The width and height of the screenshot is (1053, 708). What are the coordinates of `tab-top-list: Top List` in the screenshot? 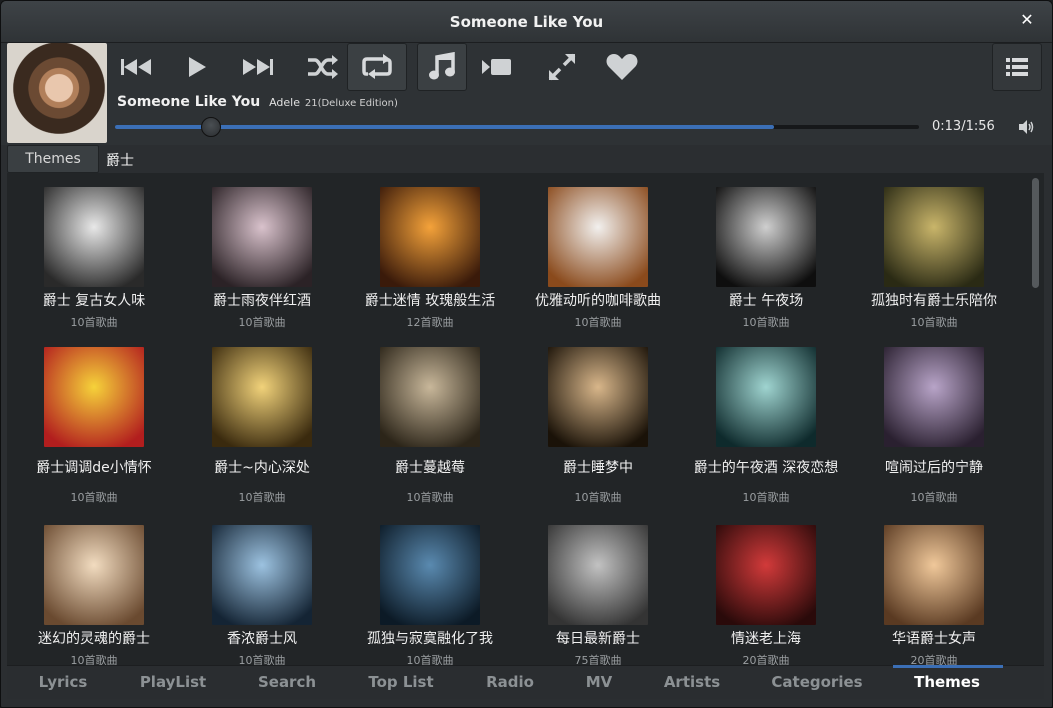 It's located at (400, 682).